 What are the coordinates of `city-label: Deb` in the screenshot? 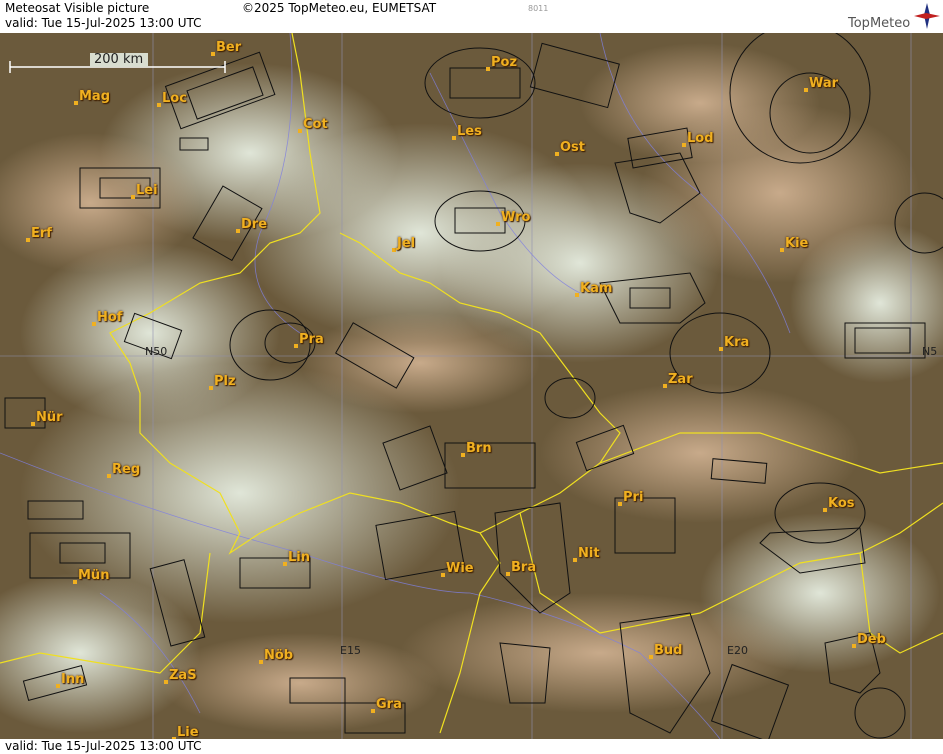 It's located at (871, 639).